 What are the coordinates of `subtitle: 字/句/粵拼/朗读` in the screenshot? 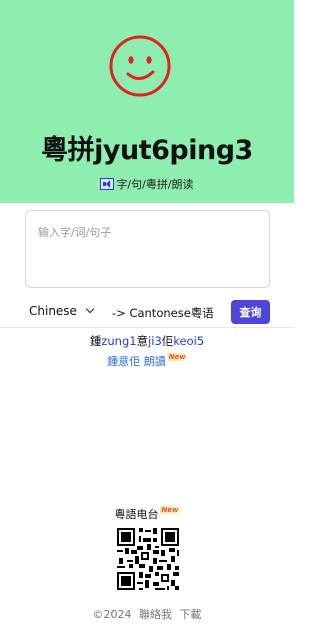 It's located at (147, 184).